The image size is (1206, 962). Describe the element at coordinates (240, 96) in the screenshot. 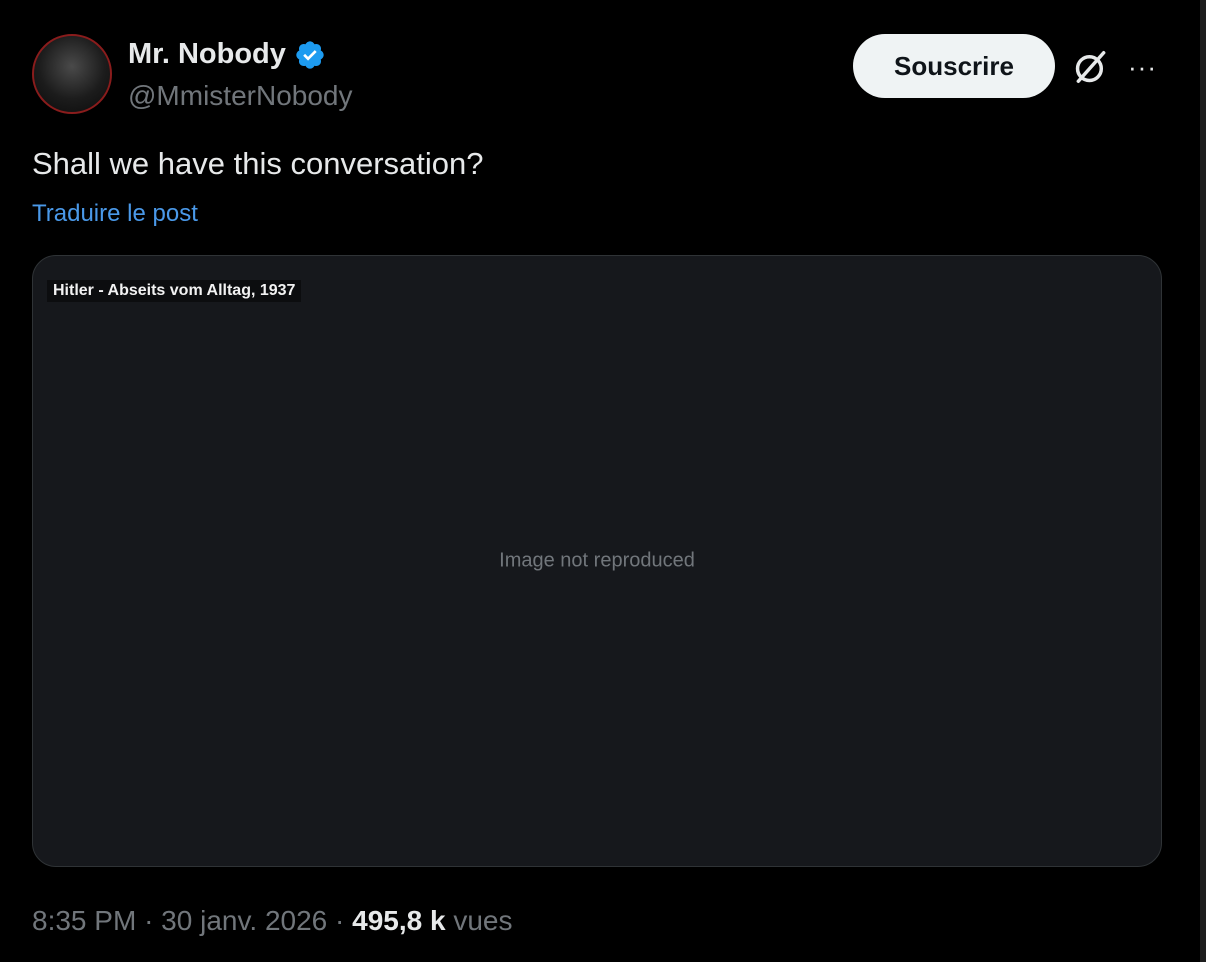

I see `author-handle: @MmisterNobody` at that location.